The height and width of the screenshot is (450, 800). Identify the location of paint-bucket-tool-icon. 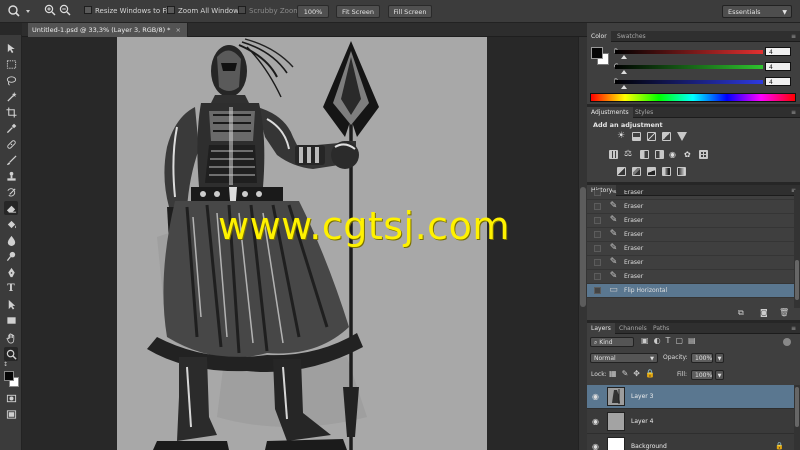
(11, 224).